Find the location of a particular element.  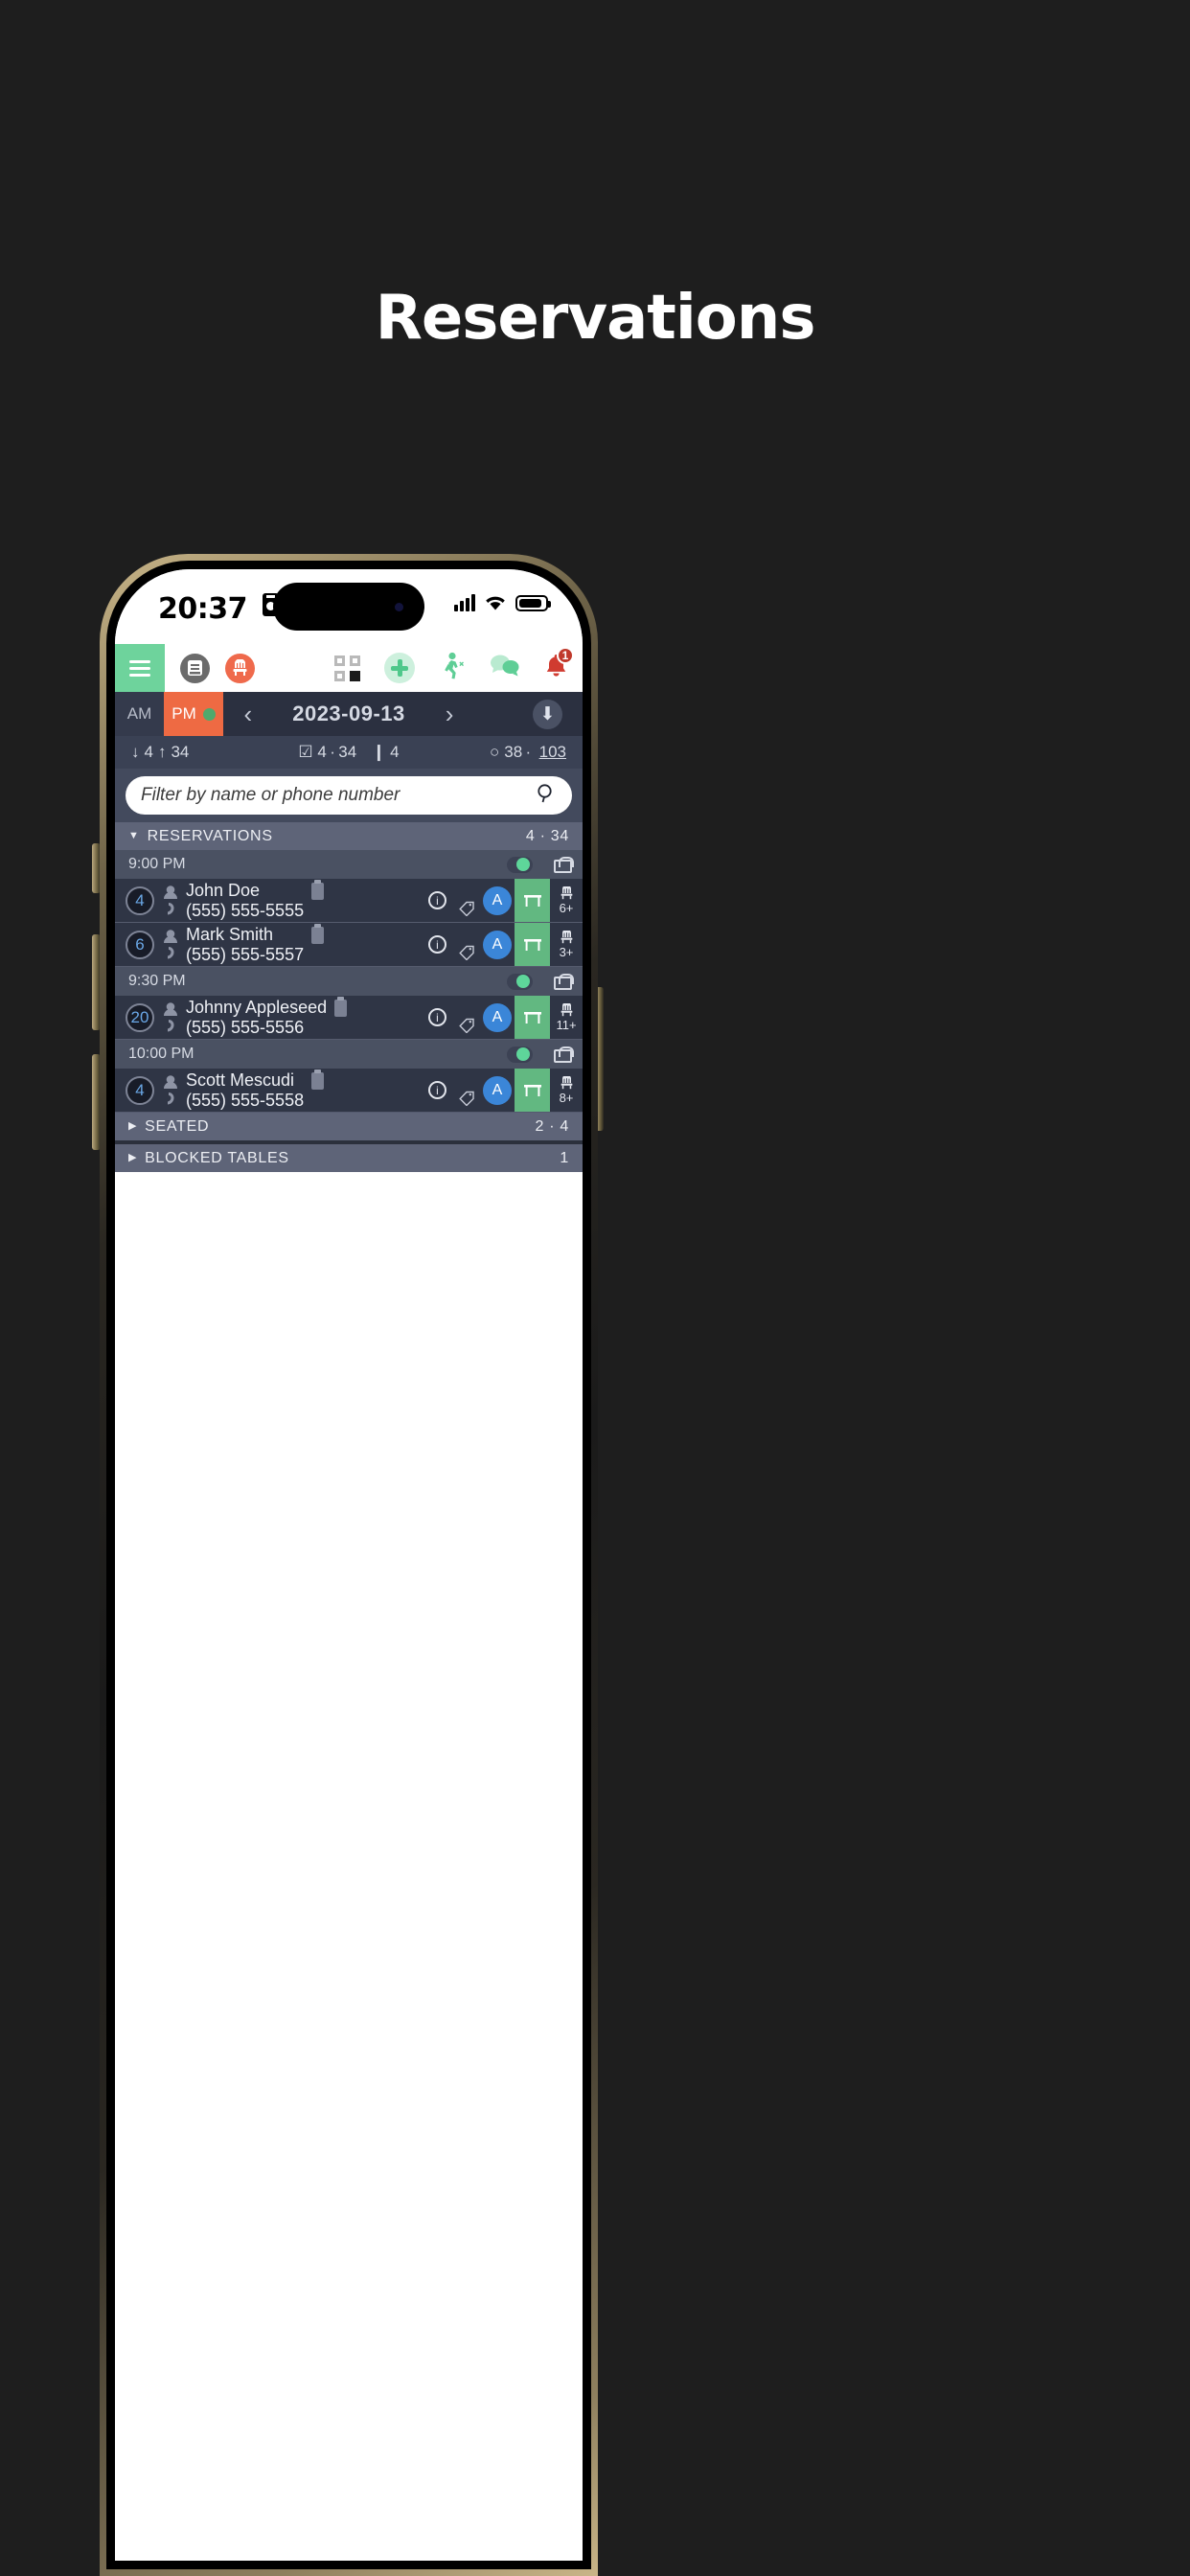

search-container is located at coordinates (349, 795).